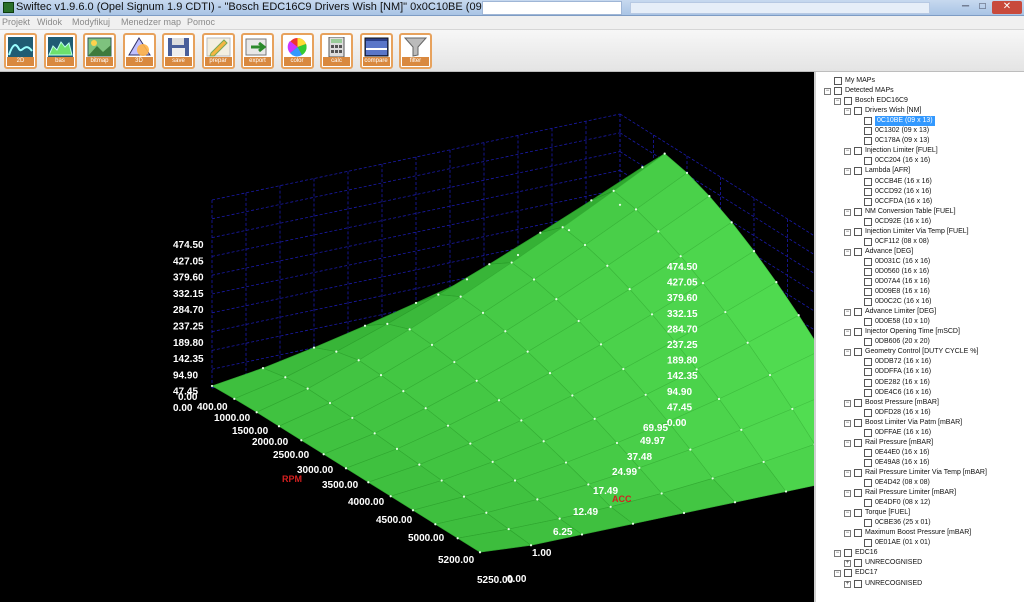  Describe the element at coordinates (920, 81) in the screenshot. I see `tree-node: My MAPs` at that location.